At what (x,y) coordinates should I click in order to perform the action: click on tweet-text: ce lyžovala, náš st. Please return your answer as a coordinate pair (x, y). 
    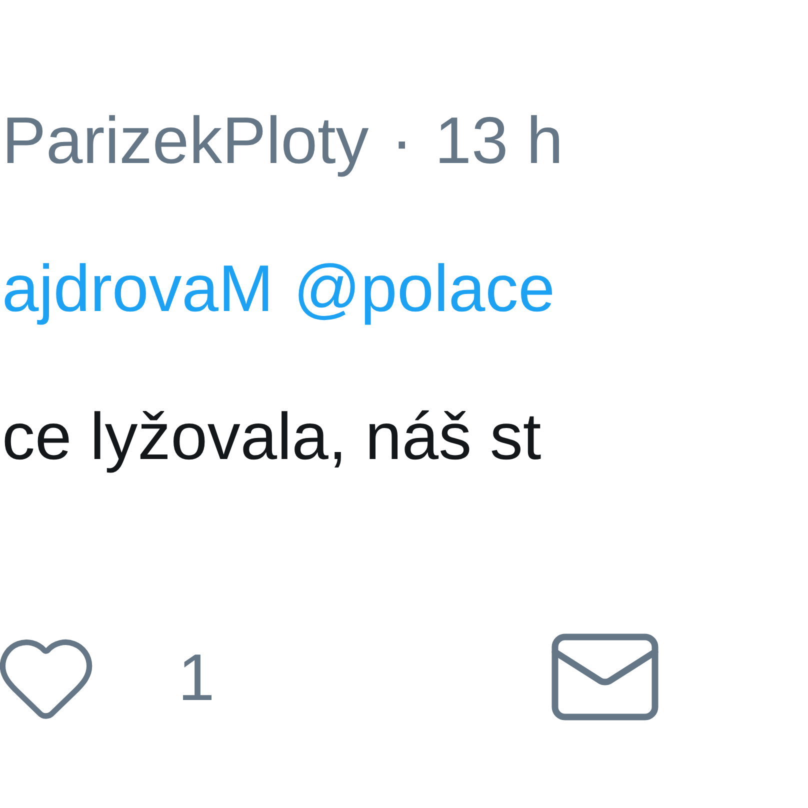
    Looking at the image, I should click on (272, 436).